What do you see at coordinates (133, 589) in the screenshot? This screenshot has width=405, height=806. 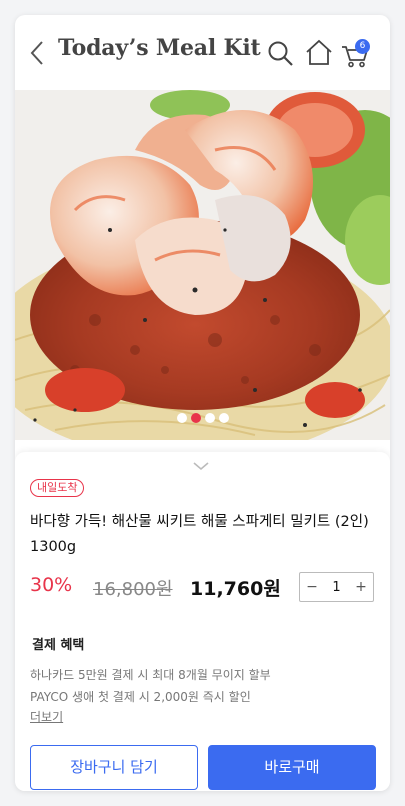 I see `original-price: 16,800원` at bounding box center [133, 589].